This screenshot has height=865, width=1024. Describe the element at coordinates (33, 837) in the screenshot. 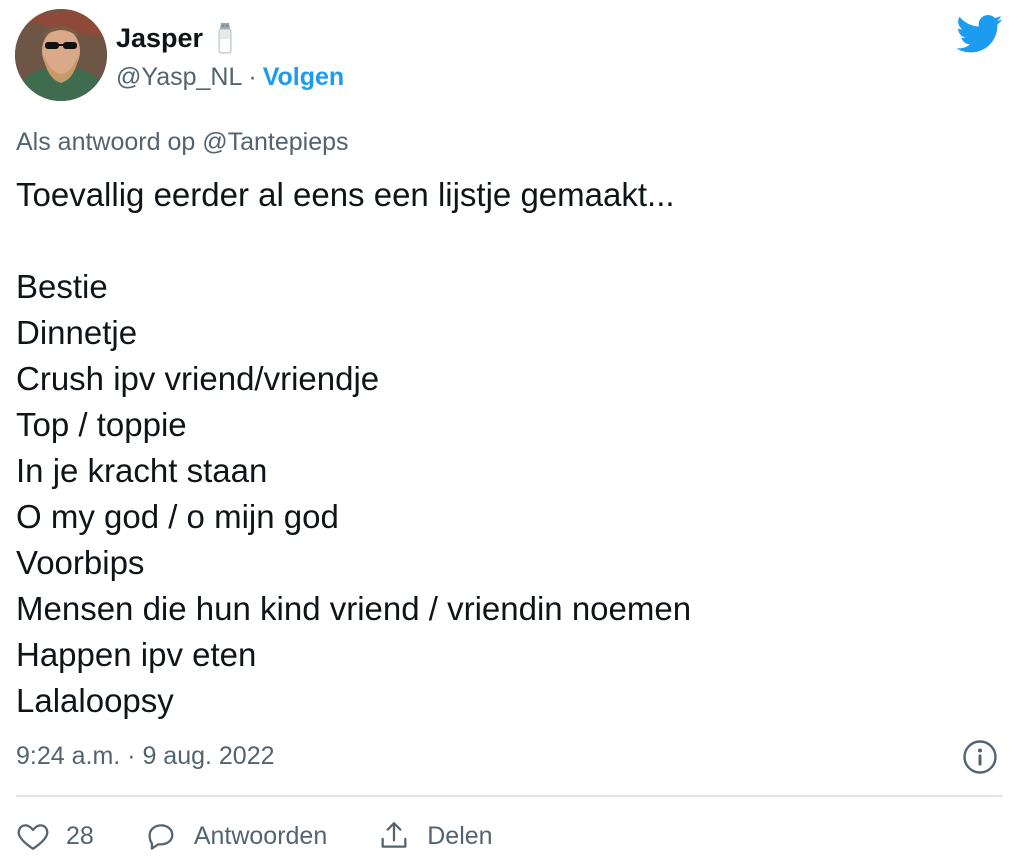

I see `heart-icon` at that location.